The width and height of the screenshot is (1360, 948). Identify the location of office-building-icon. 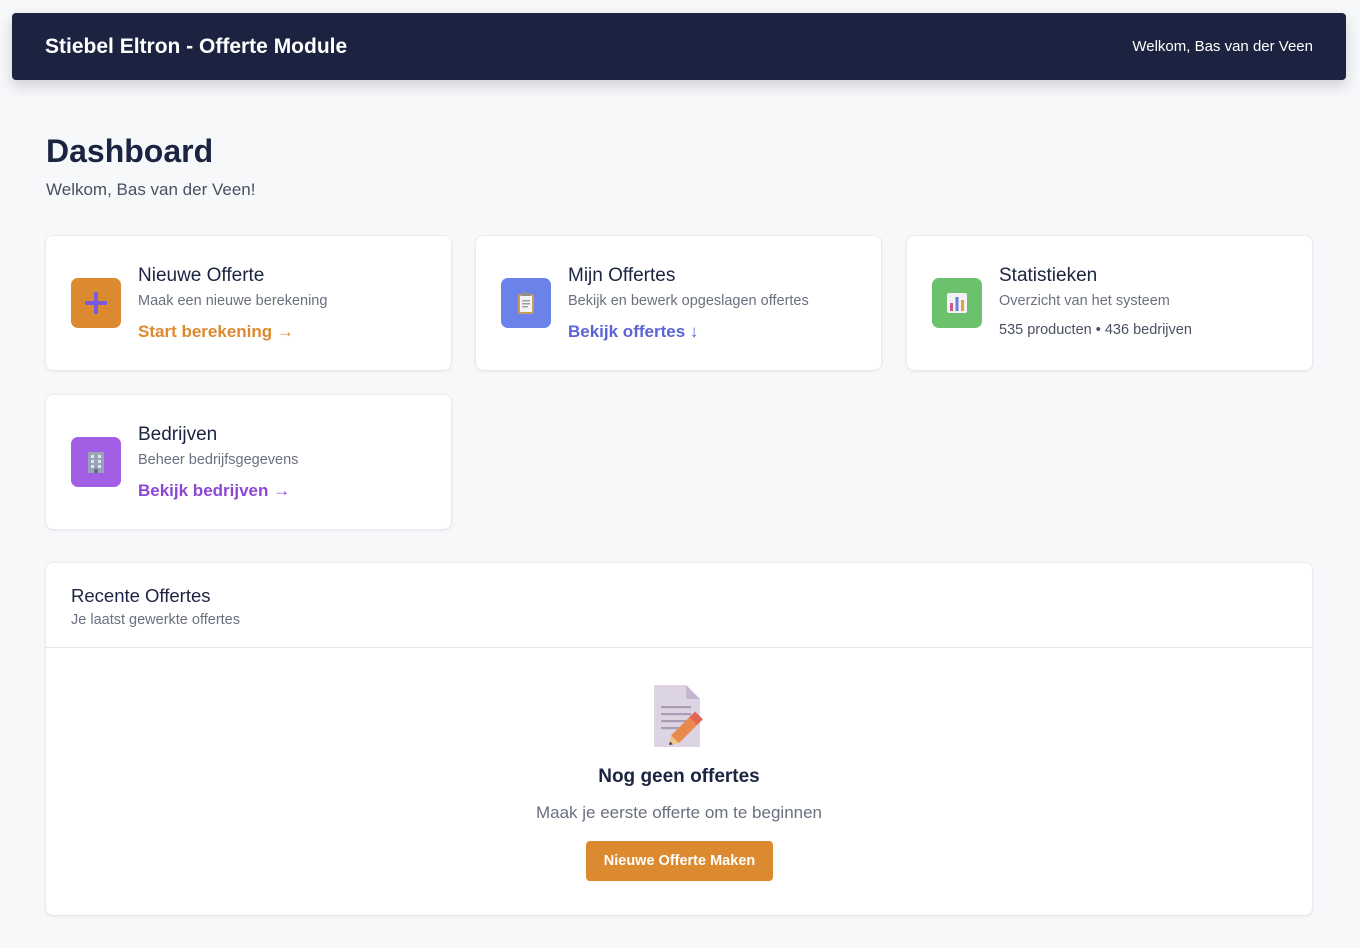
(96, 462).